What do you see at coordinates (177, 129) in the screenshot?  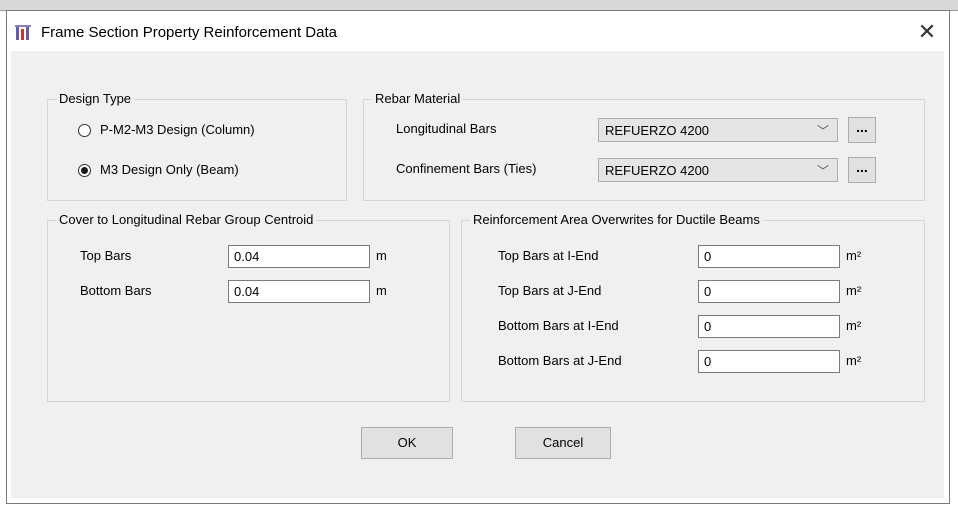 I see `column-design-label: P-M2-M3 Design (Column)` at bounding box center [177, 129].